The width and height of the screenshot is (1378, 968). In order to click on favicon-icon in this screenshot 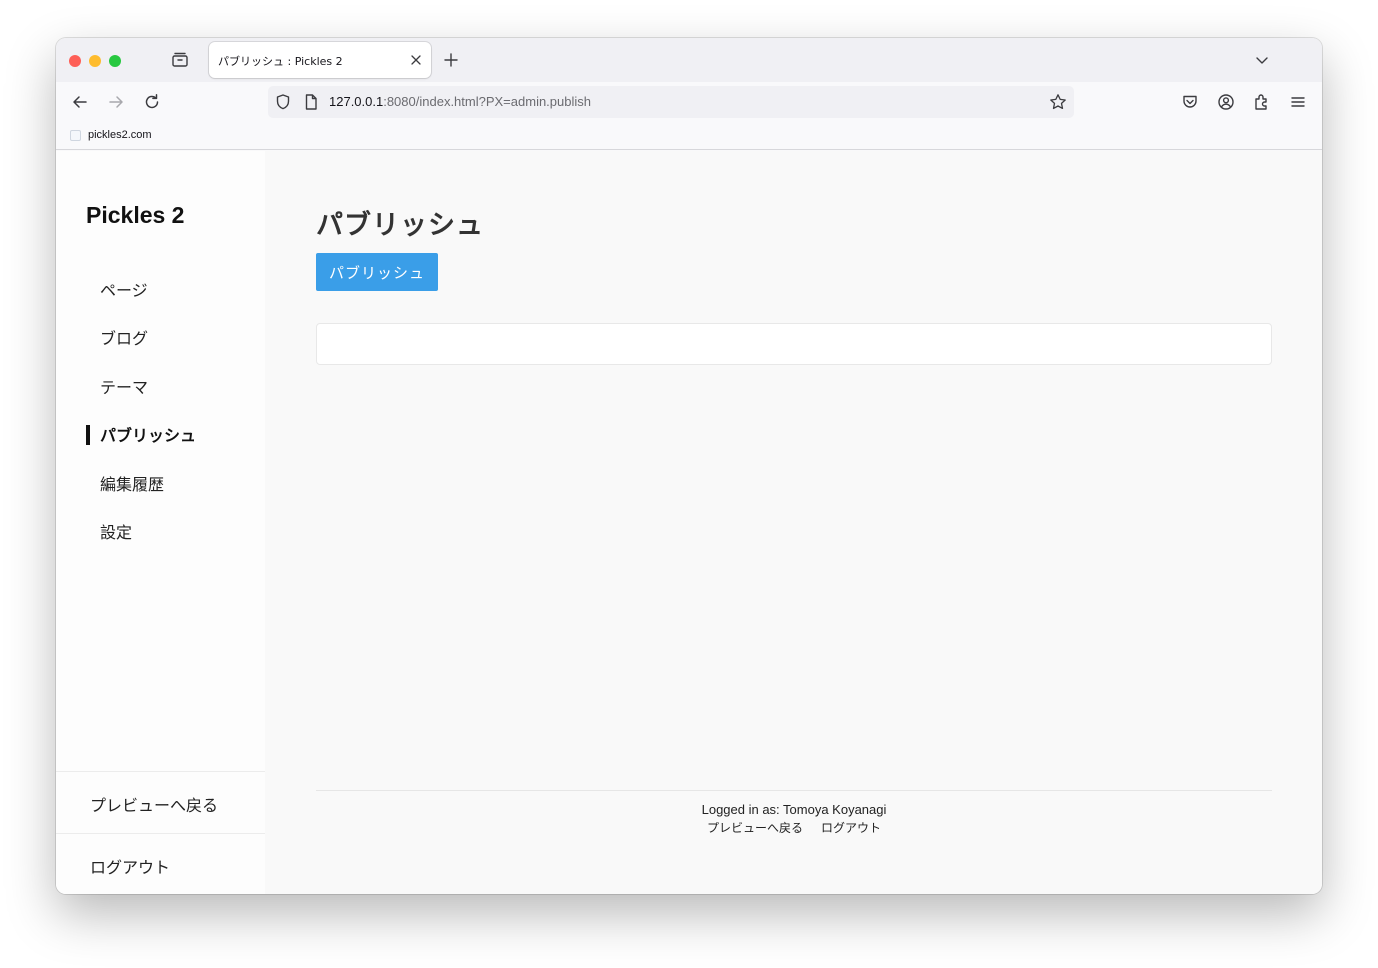, I will do `click(75, 135)`.